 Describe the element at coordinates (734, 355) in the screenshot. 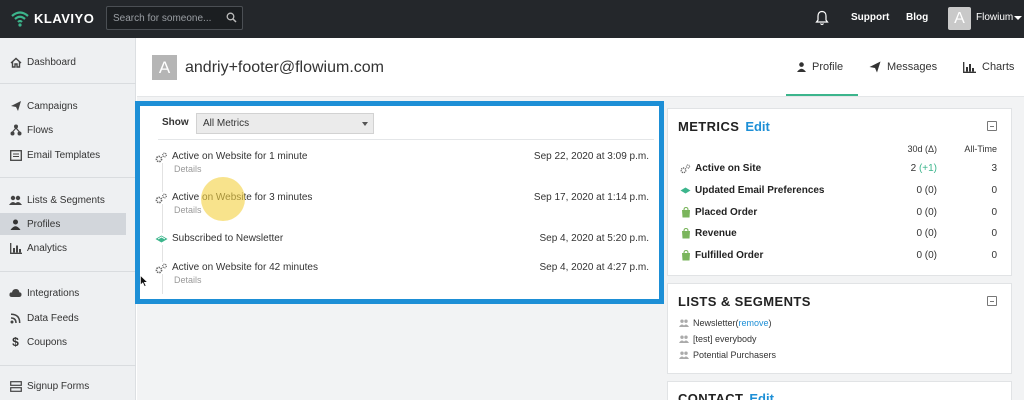

I see `list-name: Potential Purchasers` at that location.